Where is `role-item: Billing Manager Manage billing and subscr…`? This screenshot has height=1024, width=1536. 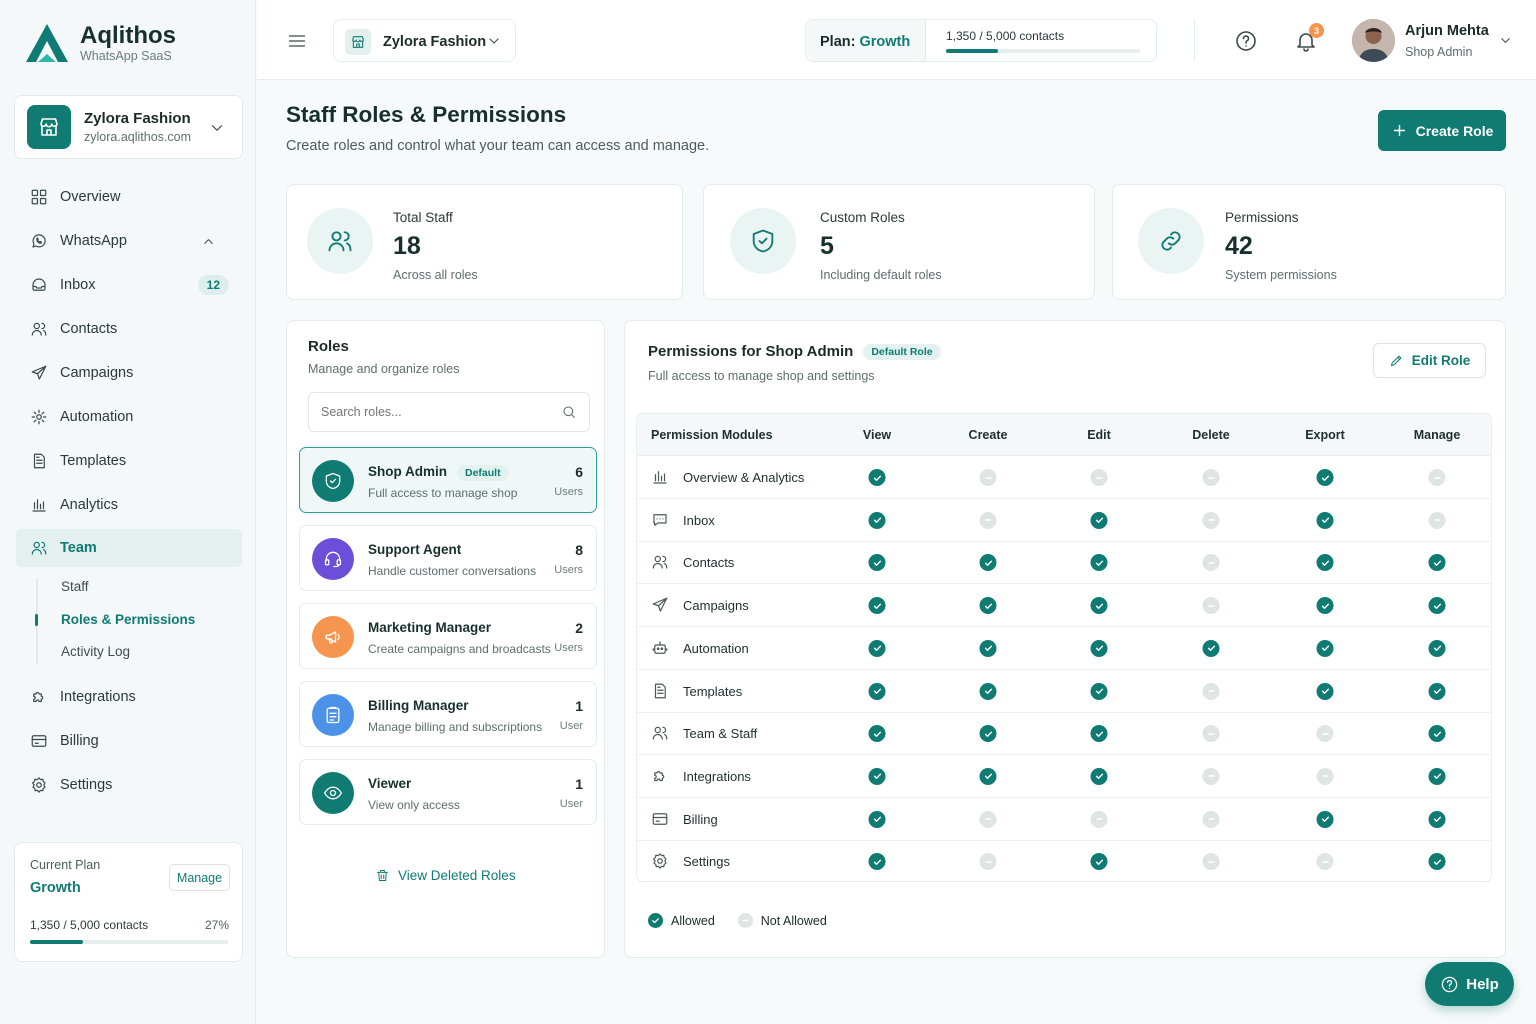
role-item: Billing Manager Manage billing and subscr… is located at coordinates (448, 714).